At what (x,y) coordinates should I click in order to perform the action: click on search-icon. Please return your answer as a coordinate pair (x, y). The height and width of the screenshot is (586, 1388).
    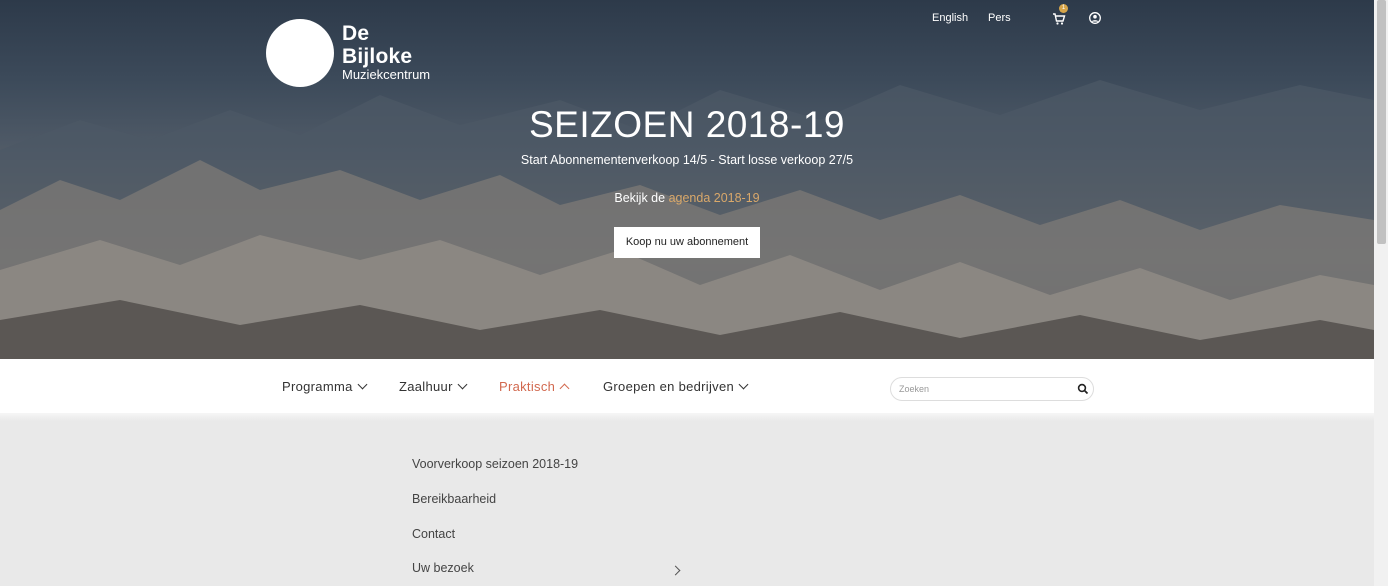
    Looking at the image, I should click on (1083, 389).